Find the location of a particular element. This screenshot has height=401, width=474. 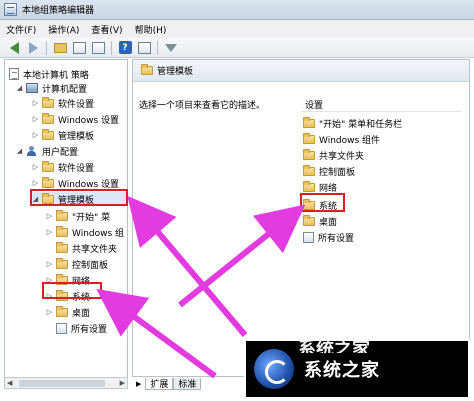

watermark-logo-icon is located at coordinates (274, 369).